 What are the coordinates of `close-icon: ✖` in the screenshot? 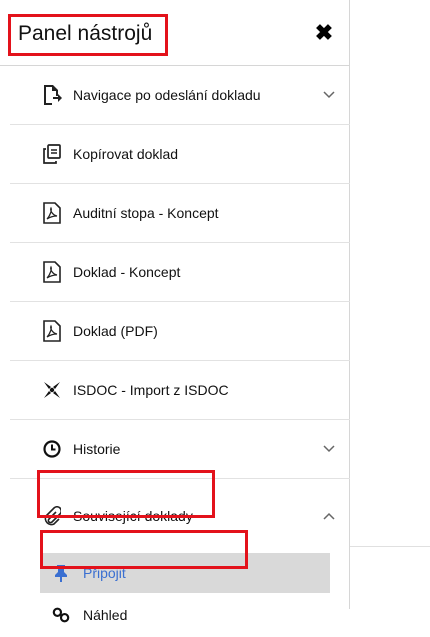 It's located at (324, 32).